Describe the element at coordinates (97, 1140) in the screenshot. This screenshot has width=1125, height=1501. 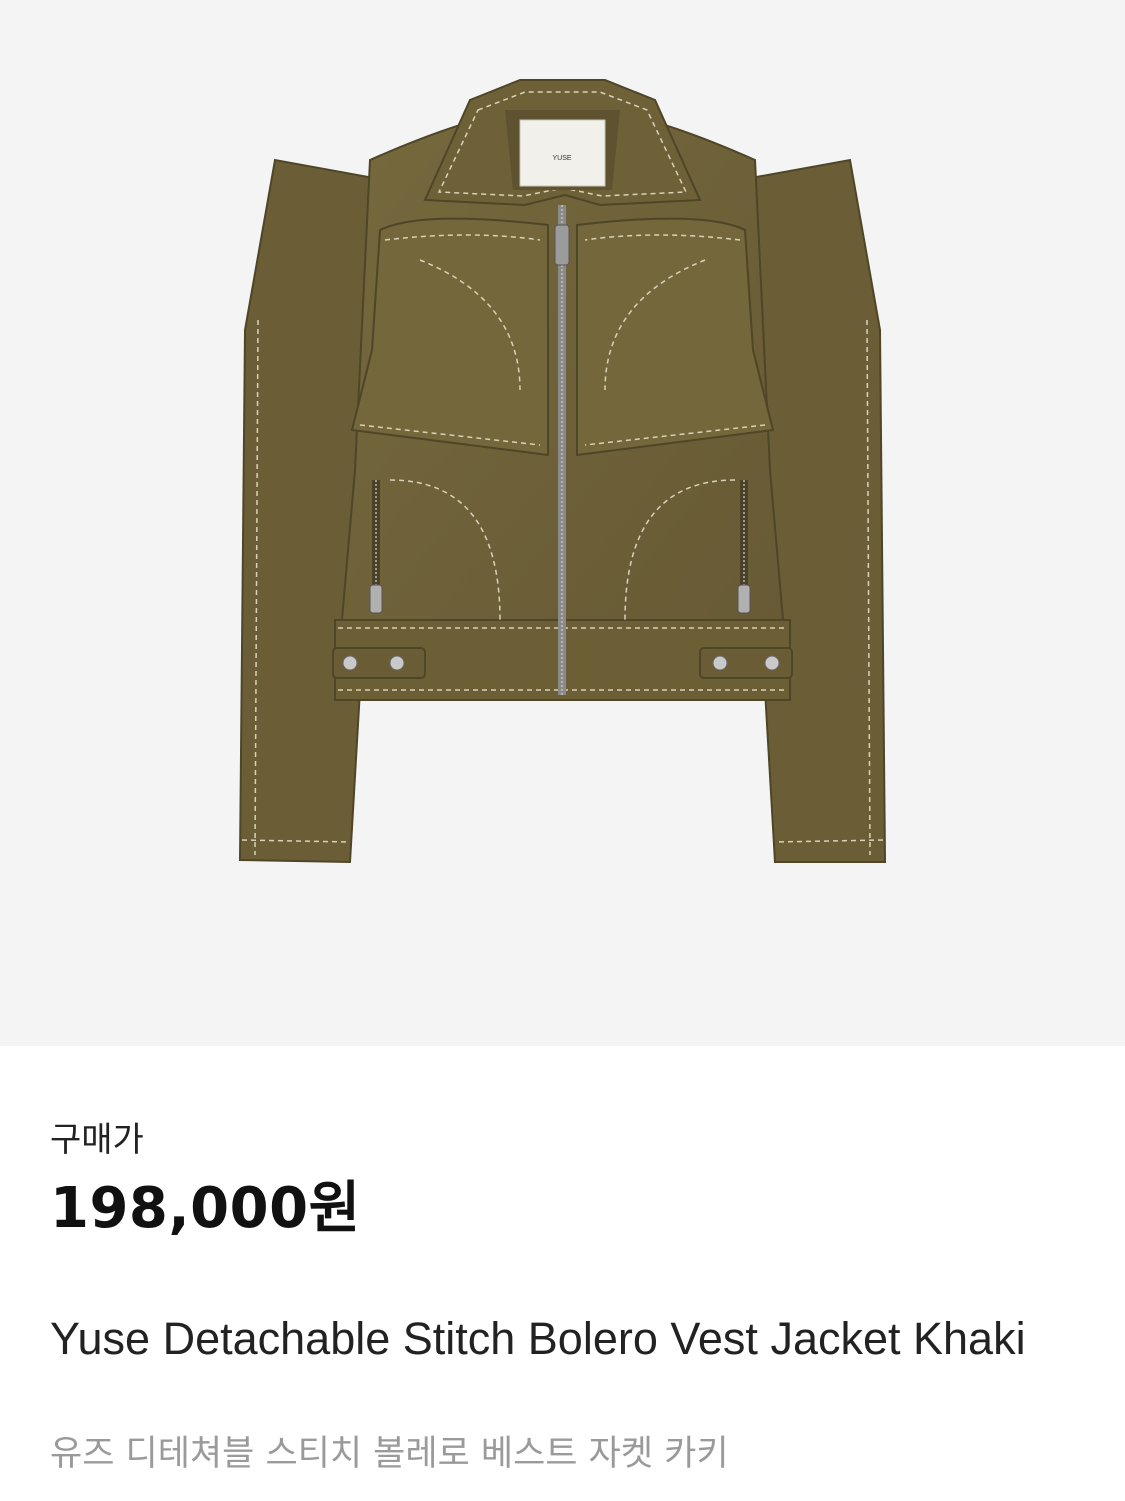
I see `price-label: 구매가` at that location.